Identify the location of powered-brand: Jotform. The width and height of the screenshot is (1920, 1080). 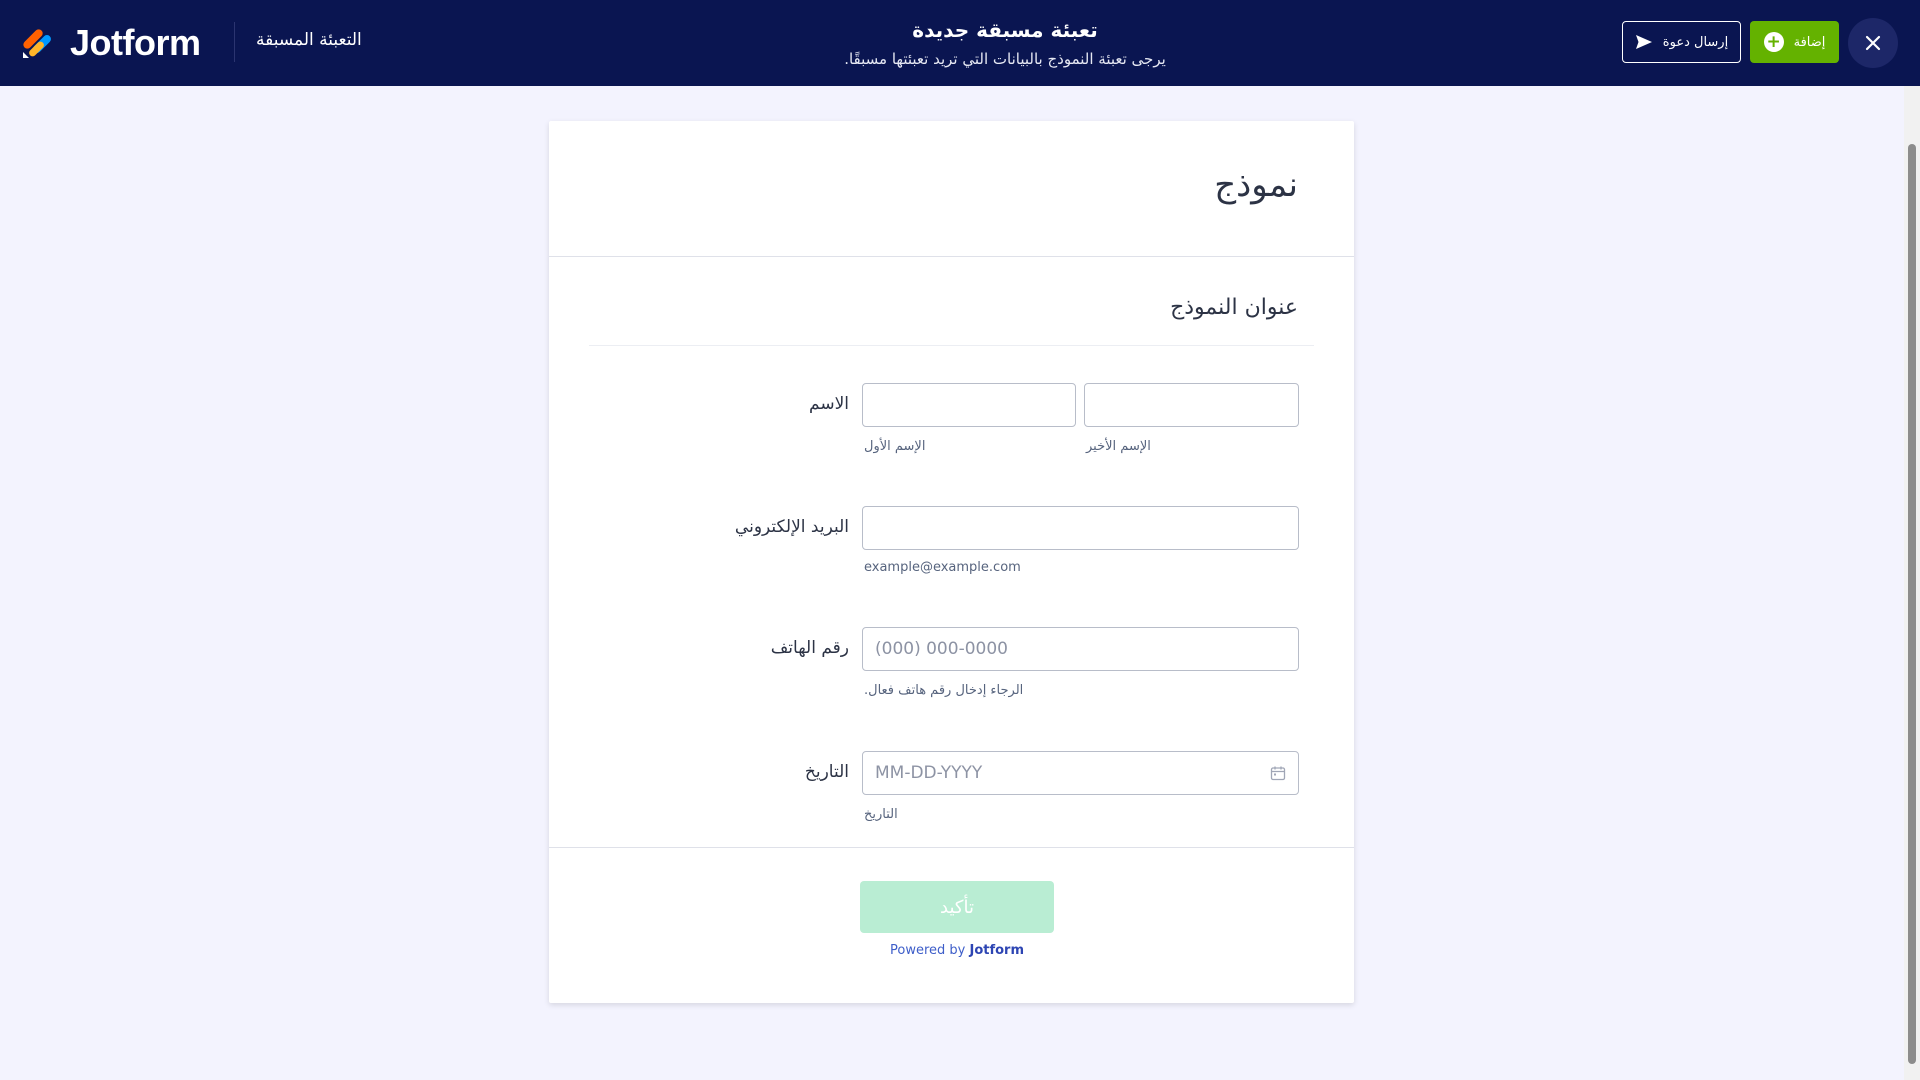
(997, 950).